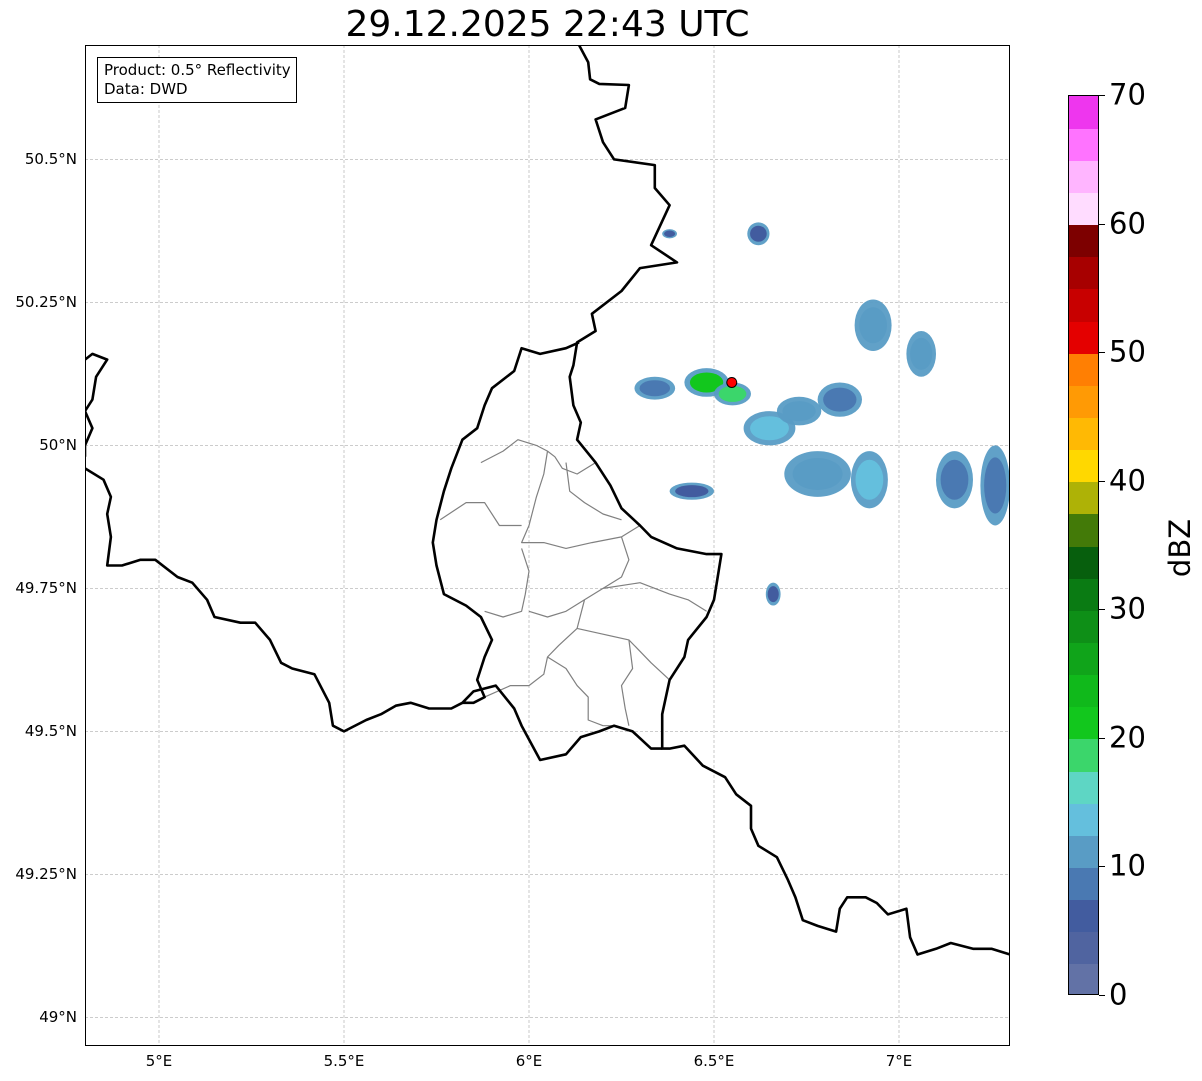 The image size is (1202, 1081). What do you see at coordinates (46, 874) in the screenshot?
I see `lat-label-5: 49.25°N` at bounding box center [46, 874].